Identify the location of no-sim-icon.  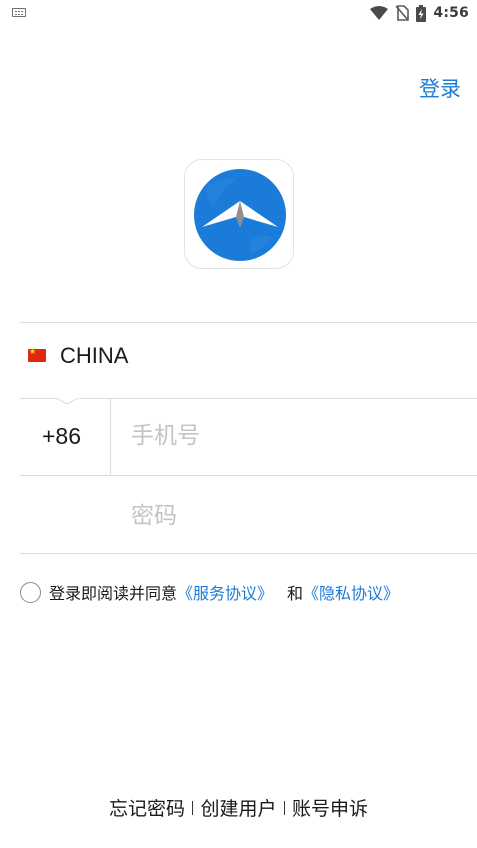
(402, 13).